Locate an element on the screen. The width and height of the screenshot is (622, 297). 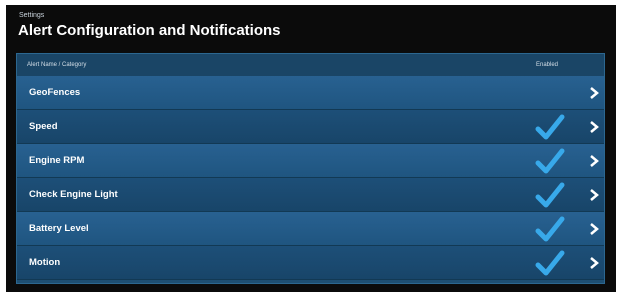
alert-label: Motion is located at coordinates (45, 262).